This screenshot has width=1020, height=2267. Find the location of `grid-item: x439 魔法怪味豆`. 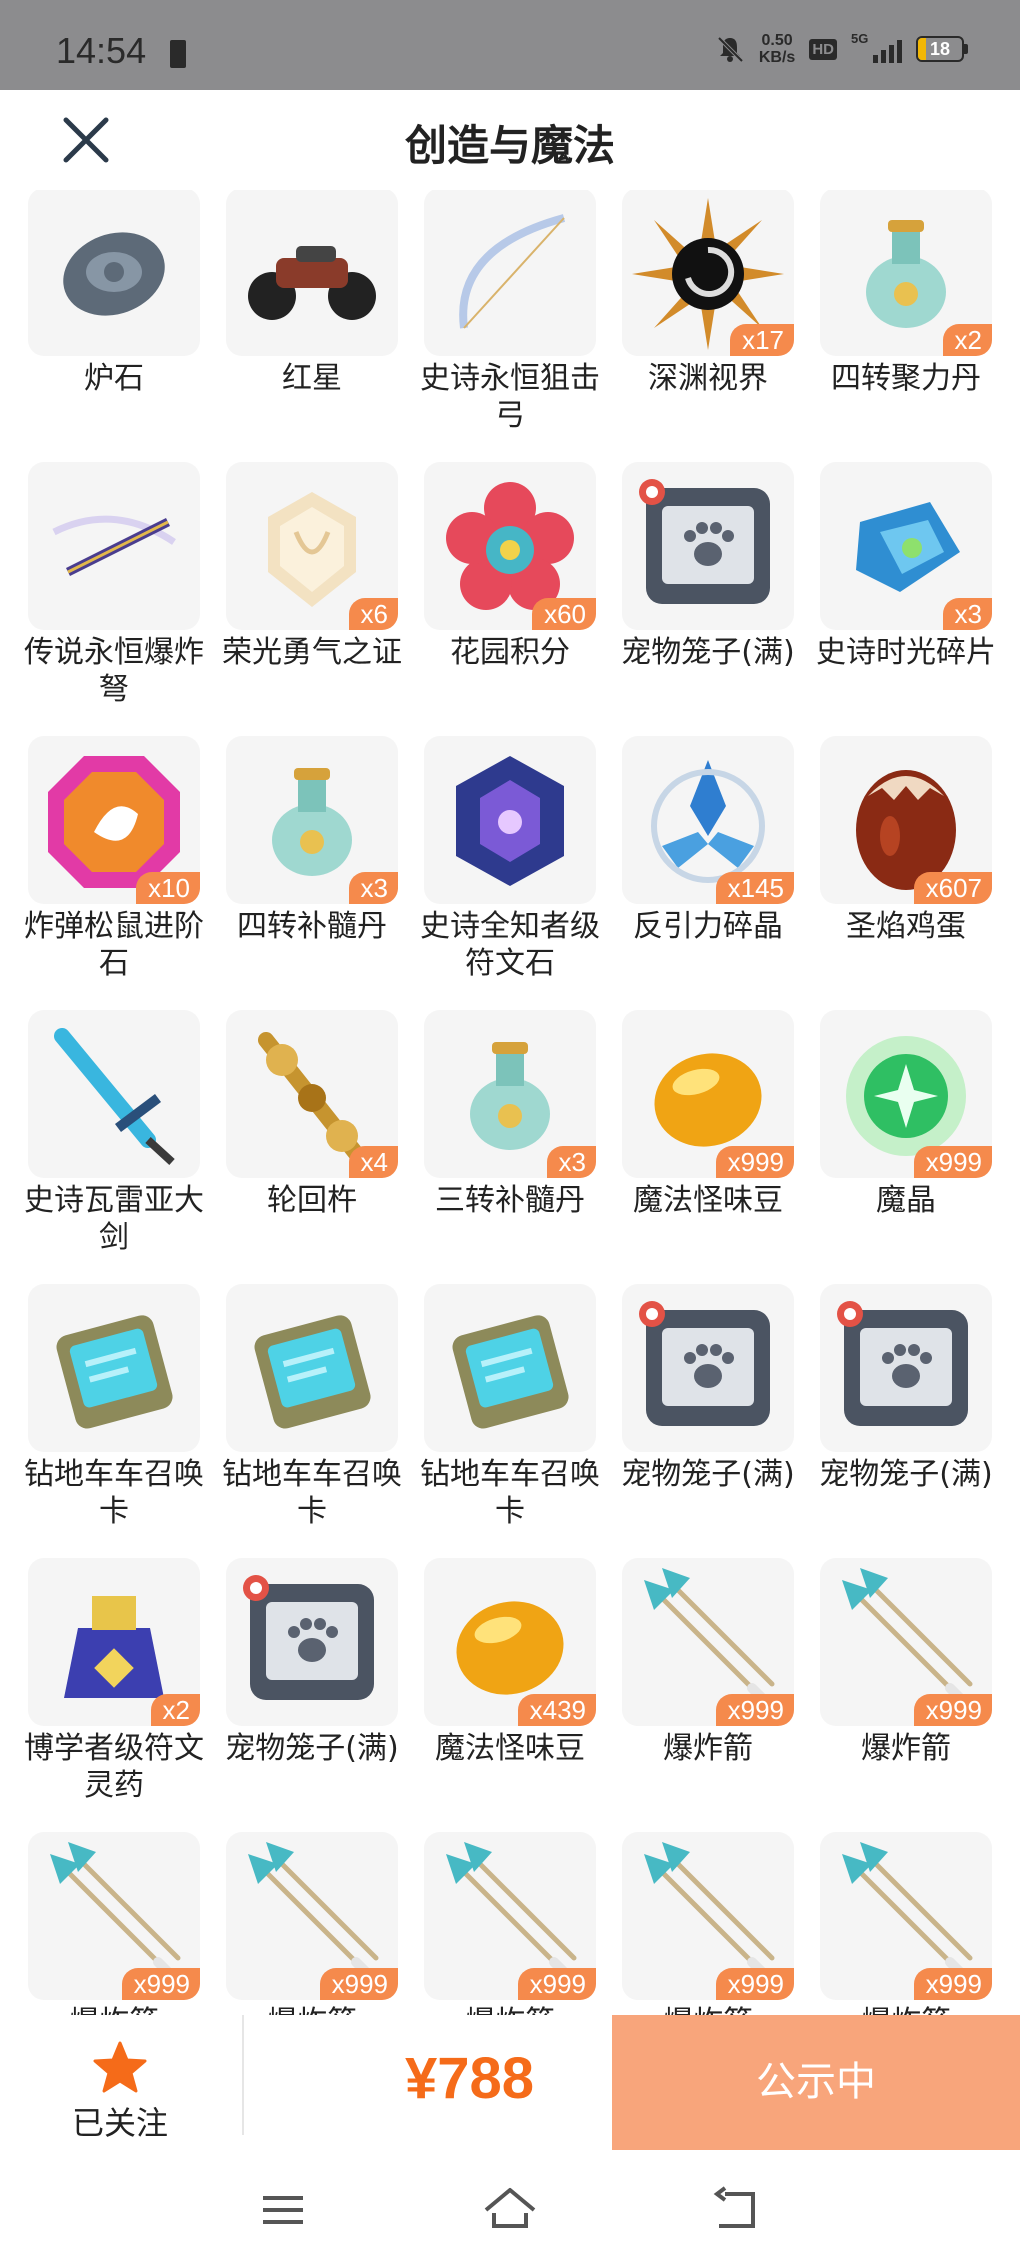

grid-item: x439 魔法怪味豆 is located at coordinates (510, 1662).